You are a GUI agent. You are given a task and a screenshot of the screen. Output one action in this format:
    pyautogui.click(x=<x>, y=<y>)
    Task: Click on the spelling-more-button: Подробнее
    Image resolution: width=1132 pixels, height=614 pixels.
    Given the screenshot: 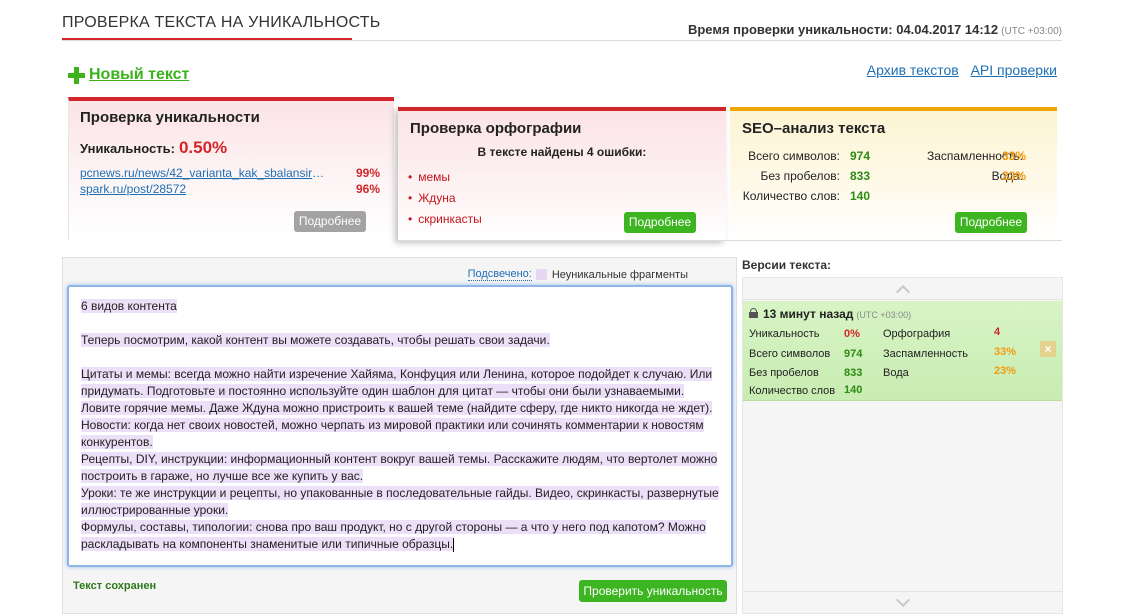 What is the action you would take?
    pyautogui.click(x=660, y=222)
    